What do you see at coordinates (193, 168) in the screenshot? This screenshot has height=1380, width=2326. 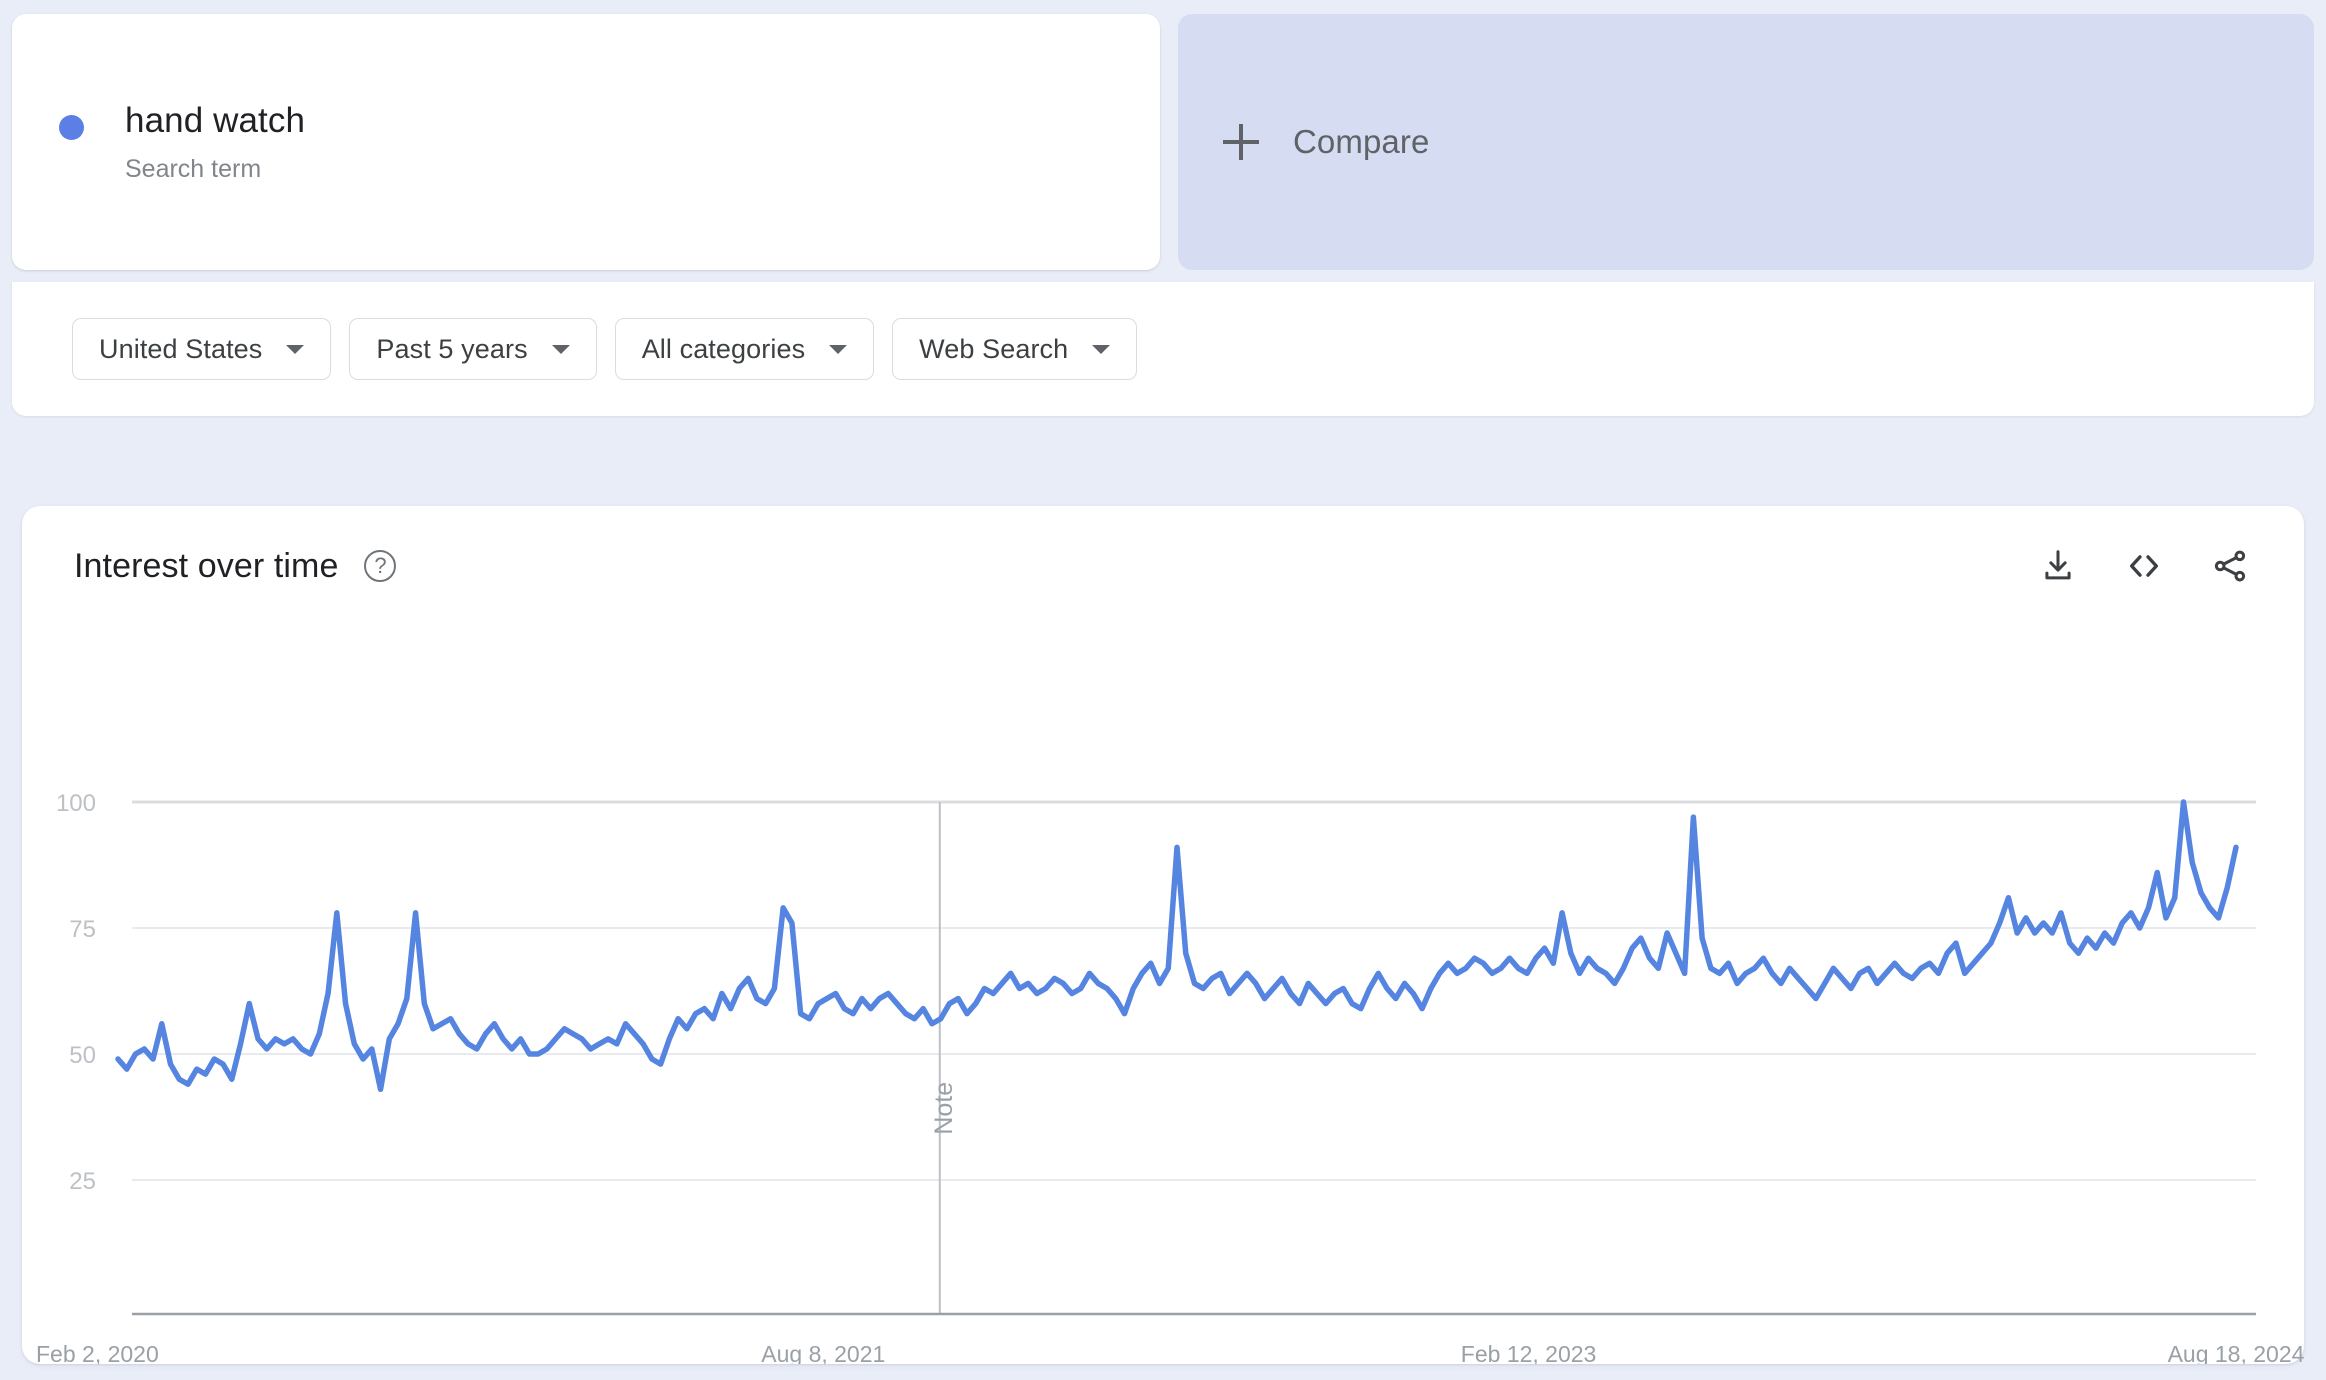 I see `search-term-type: Search term` at bounding box center [193, 168].